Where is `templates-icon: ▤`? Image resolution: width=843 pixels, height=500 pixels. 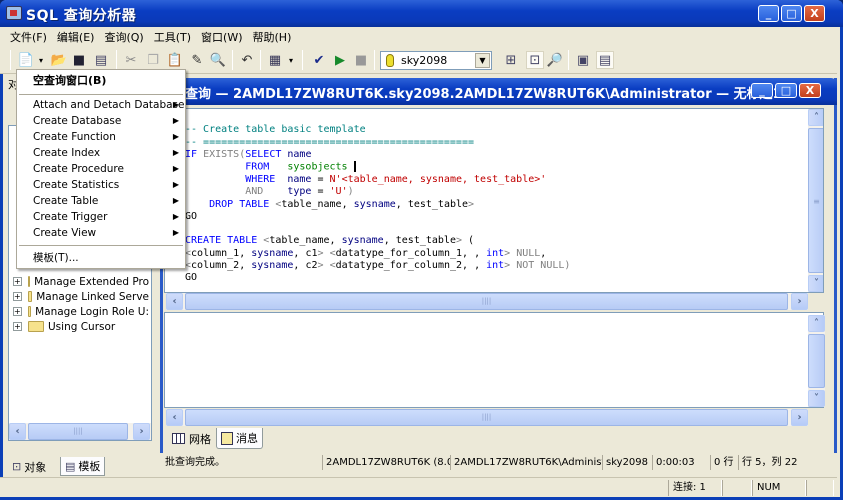
templates-icon: ▤ is located at coordinates (70, 466).